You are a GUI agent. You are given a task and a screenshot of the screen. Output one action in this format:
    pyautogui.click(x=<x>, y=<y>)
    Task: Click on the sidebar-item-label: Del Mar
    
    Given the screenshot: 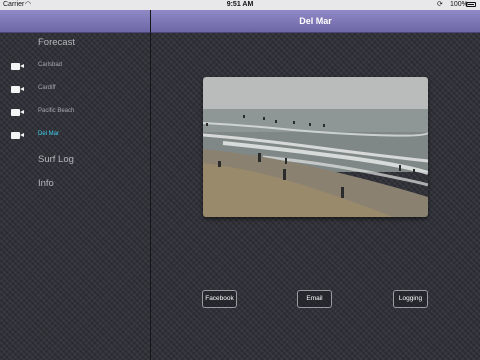 What is the action you would take?
    pyautogui.click(x=49, y=134)
    